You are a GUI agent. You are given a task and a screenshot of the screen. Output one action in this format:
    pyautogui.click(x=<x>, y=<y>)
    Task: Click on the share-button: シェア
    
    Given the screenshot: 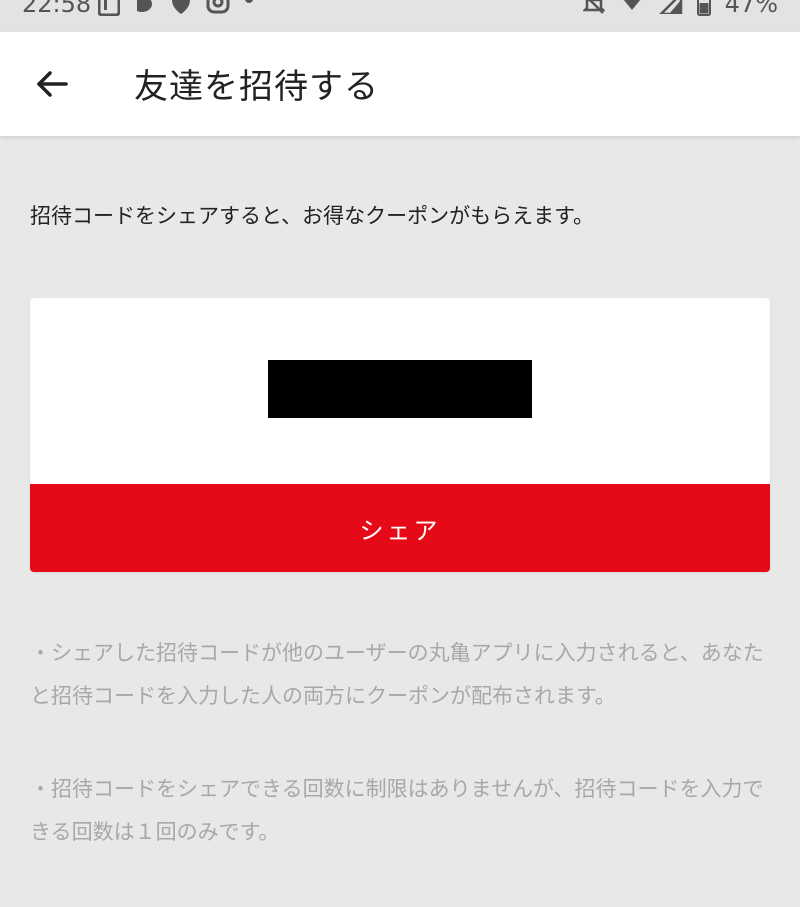 What is the action you would take?
    pyautogui.click(x=400, y=528)
    